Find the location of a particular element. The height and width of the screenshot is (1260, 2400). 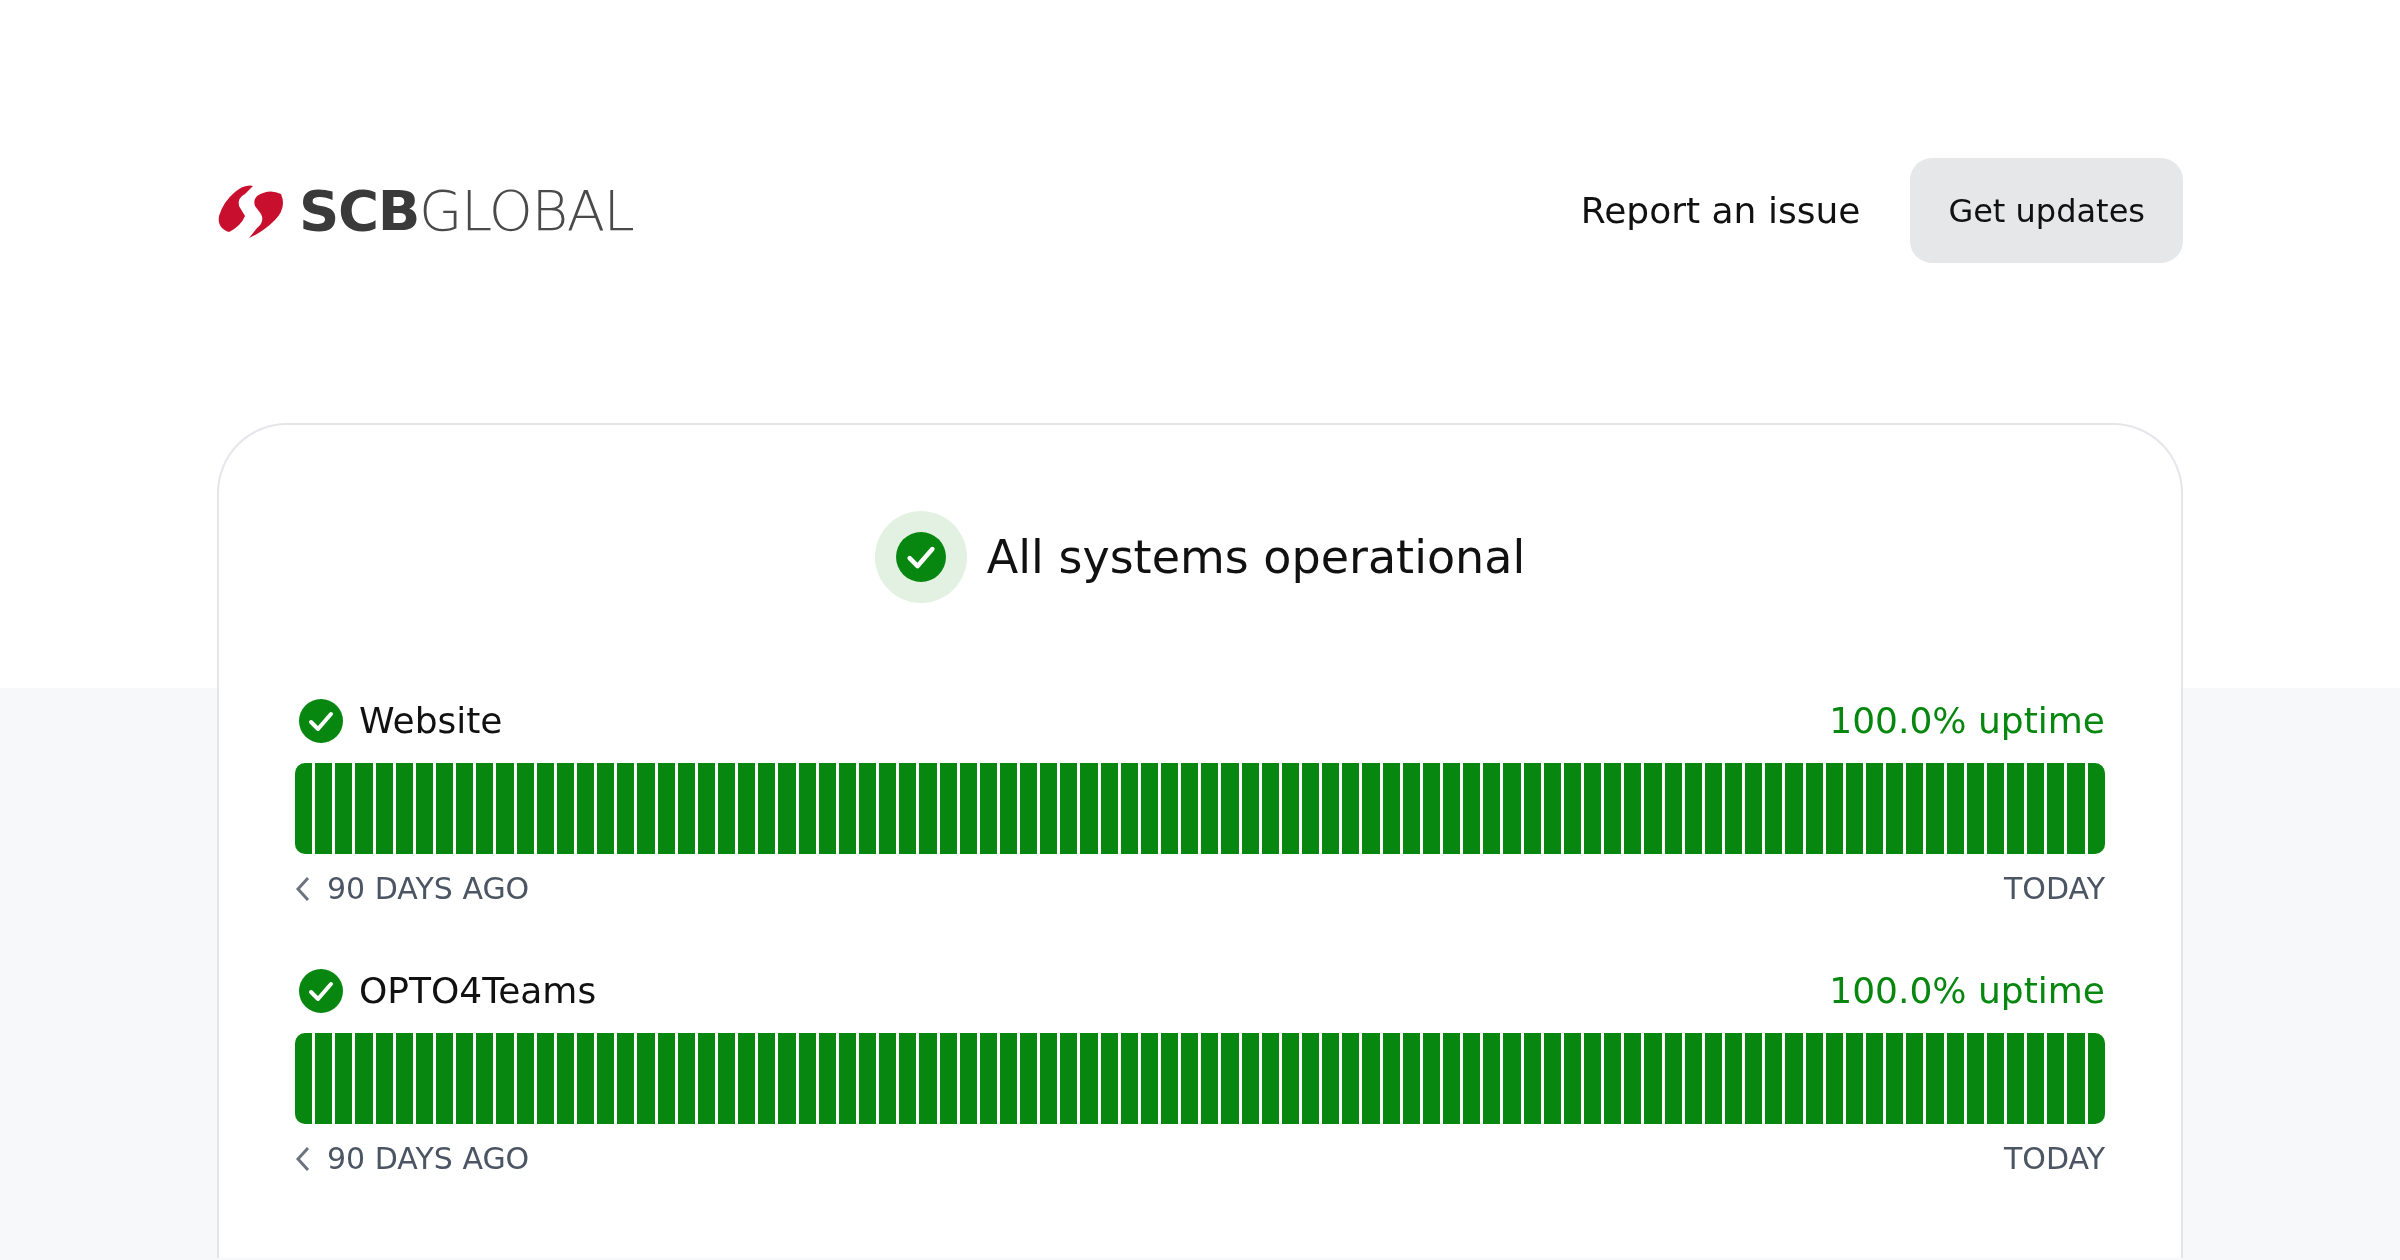

get-updates-button: Get updates is located at coordinates (2046, 210).